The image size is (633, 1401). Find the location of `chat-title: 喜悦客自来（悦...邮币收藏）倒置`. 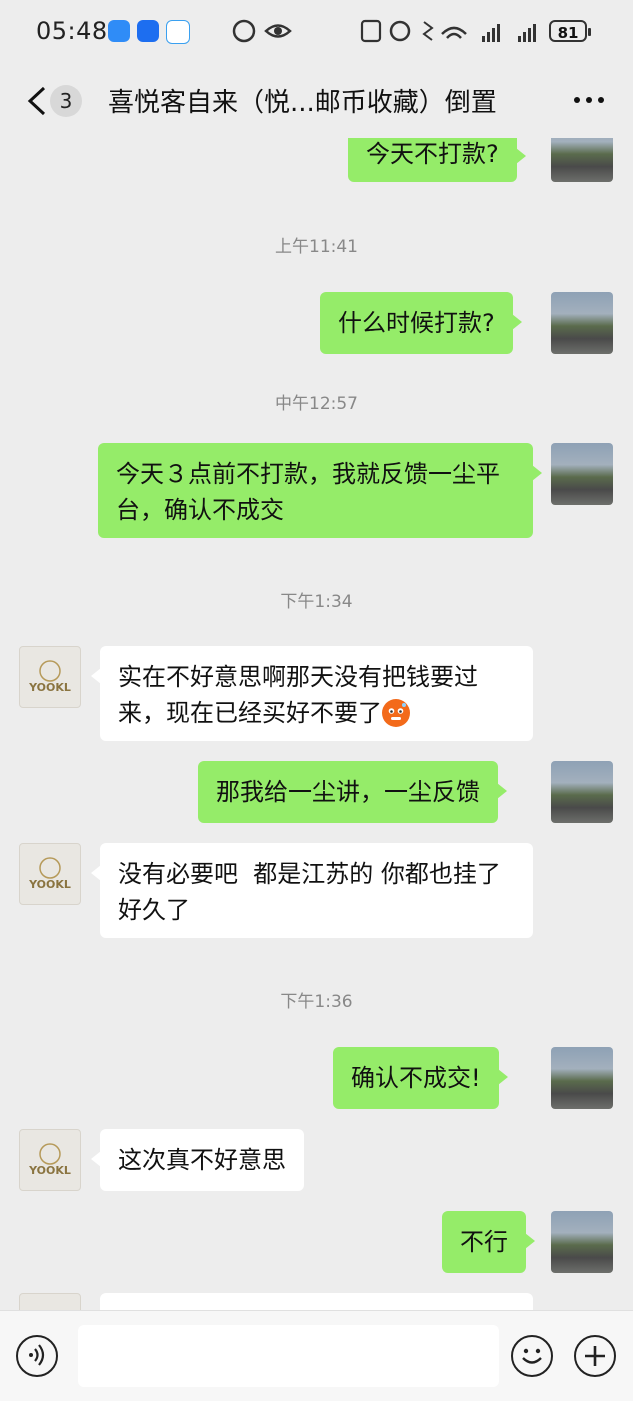

chat-title: 喜悦客自来（悦...邮币收藏）倒置 is located at coordinates (302, 103).